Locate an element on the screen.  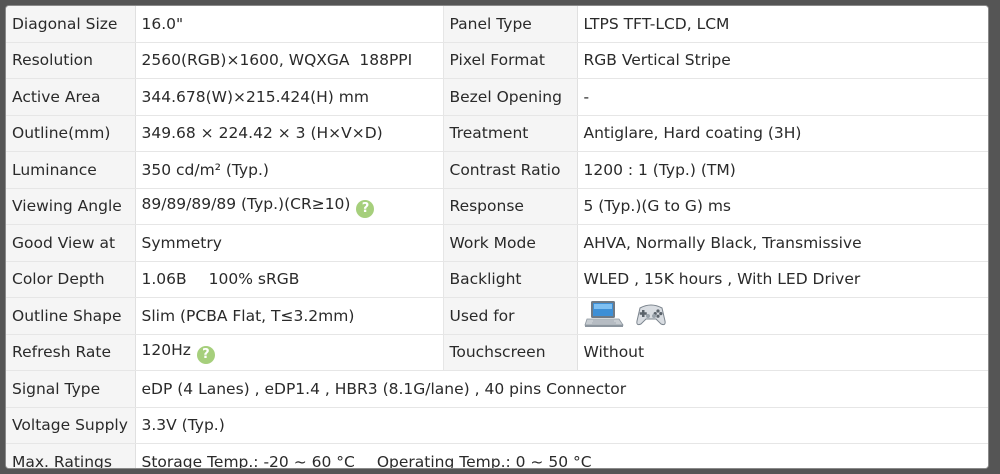
value-storage-temp: Storage Temp.: -20 ~ 60 °C is located at coordinates (248, 460).